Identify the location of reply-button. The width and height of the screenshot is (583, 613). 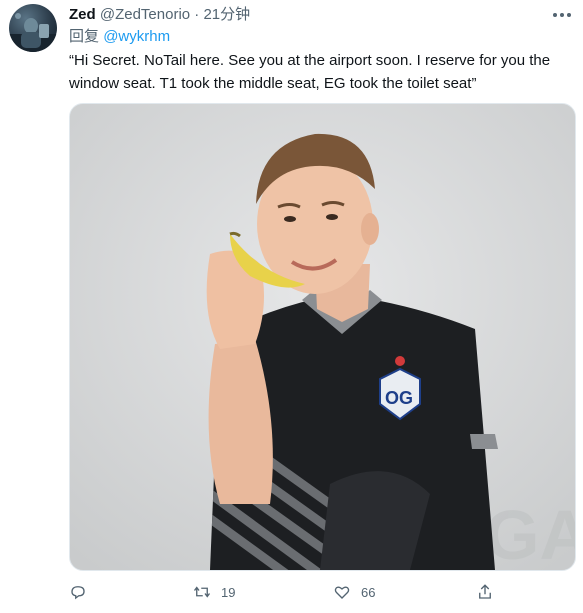
(78, 592).